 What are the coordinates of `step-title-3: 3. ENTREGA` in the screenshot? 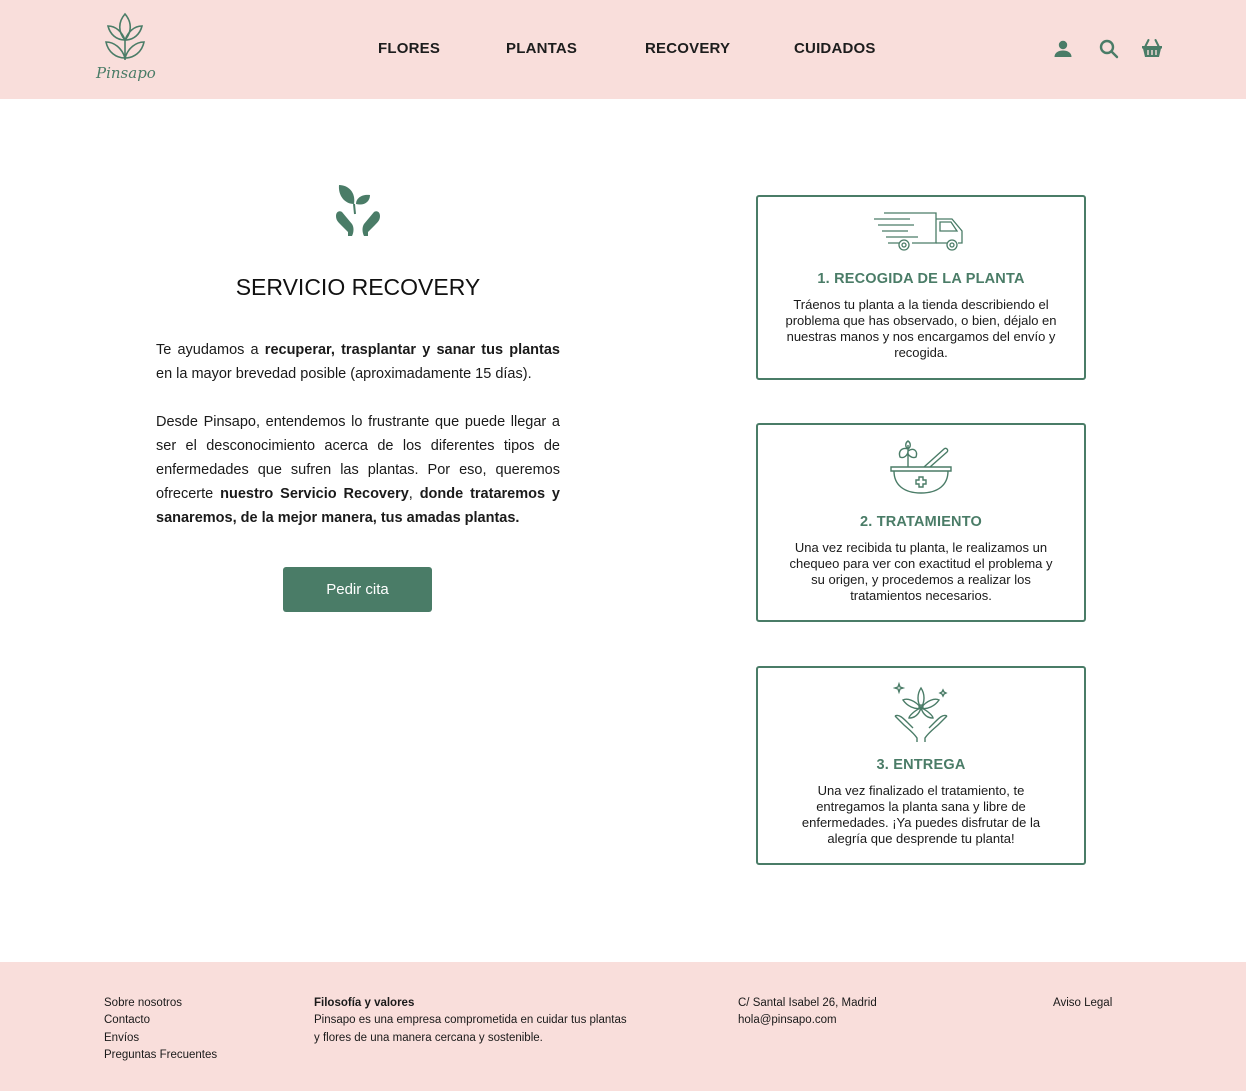 It's located at (921, 765).